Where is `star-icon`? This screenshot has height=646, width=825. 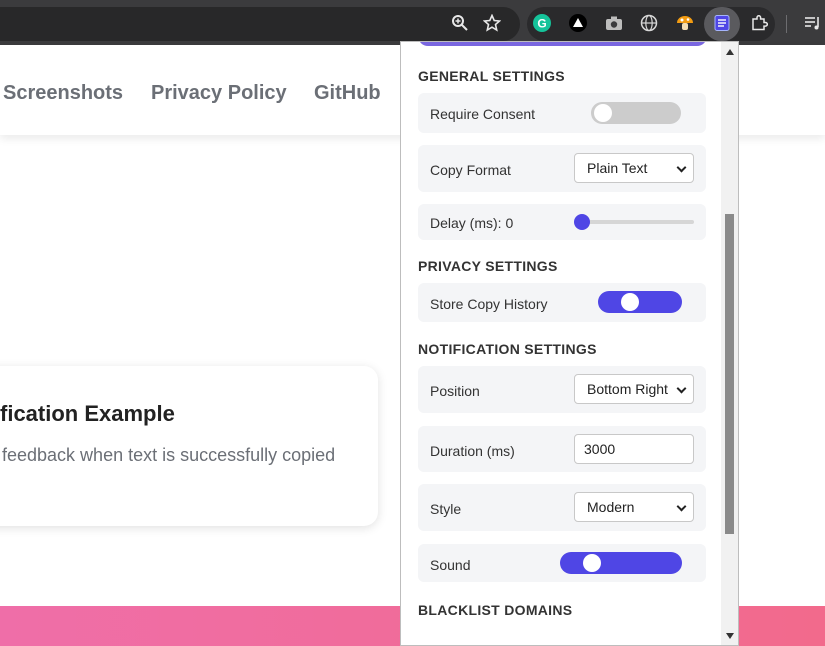 star-icon is located at coordinates (492, 23).